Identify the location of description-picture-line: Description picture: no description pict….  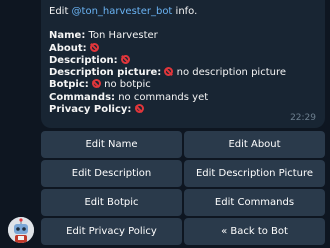
(183, 73).